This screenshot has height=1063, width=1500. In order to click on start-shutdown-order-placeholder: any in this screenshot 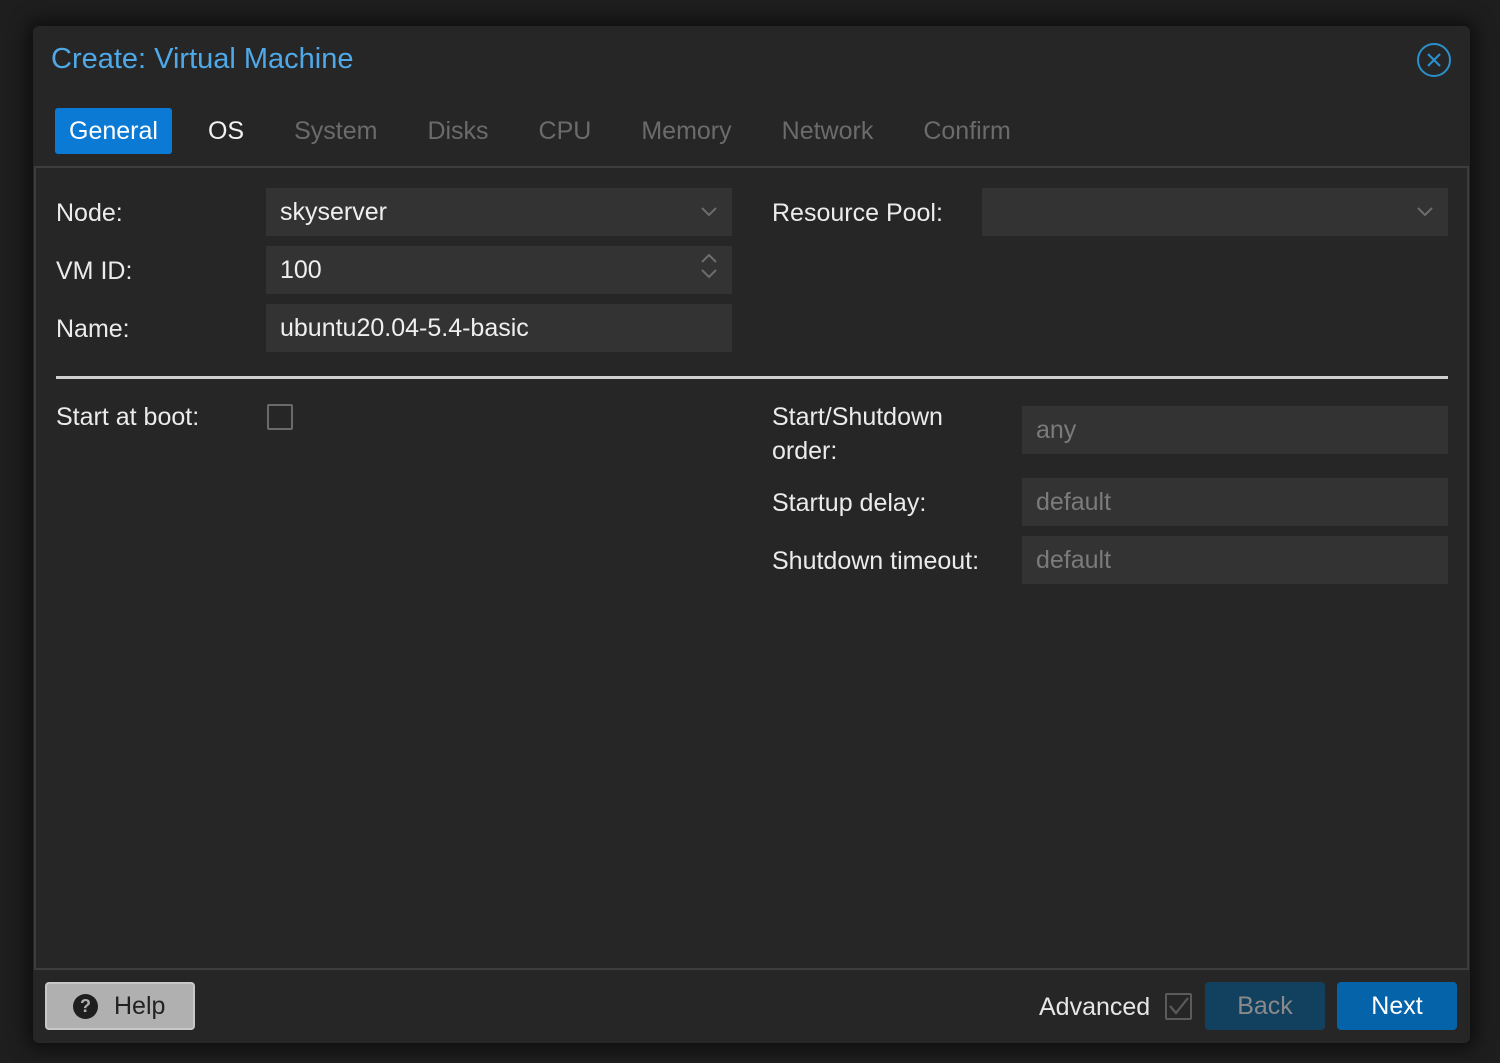, I will do `click(1056, 430)`.